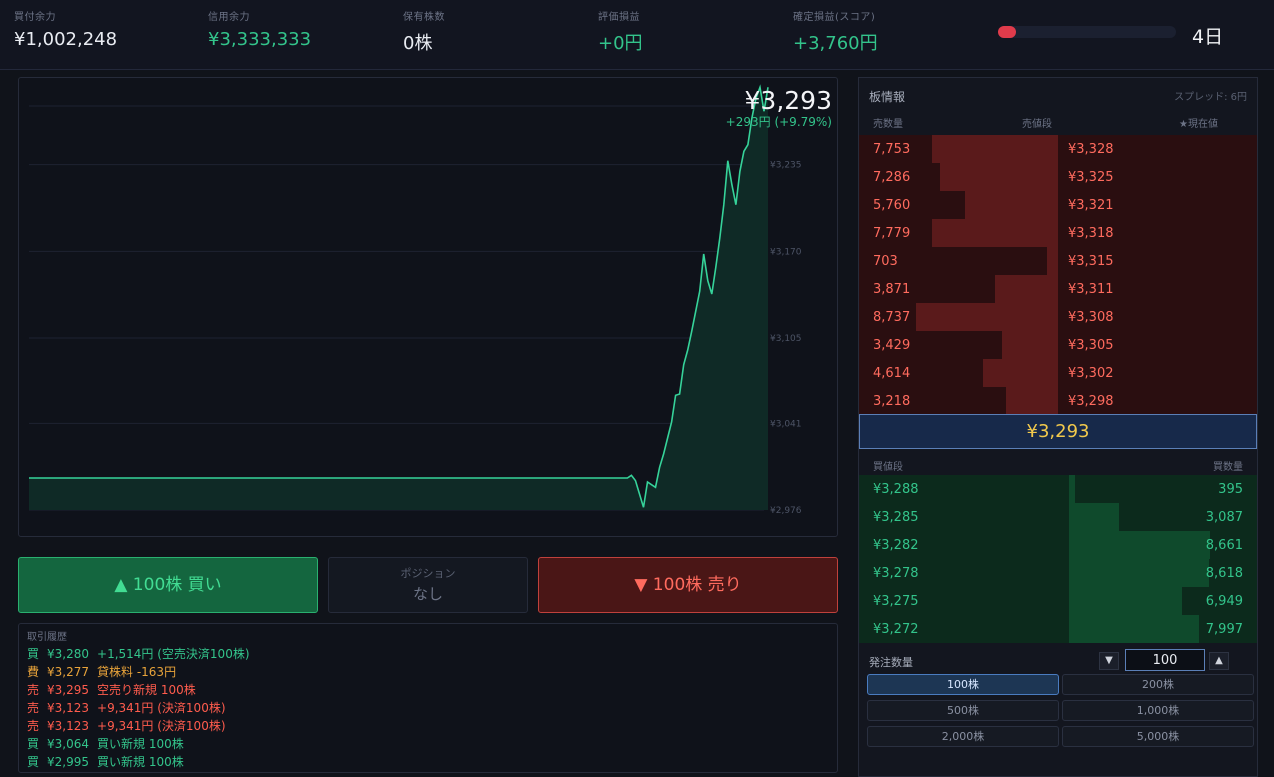  Describe the element at coordinates (68, 762) in the screenshot. I see `history-price: ¥2,995` at that location.